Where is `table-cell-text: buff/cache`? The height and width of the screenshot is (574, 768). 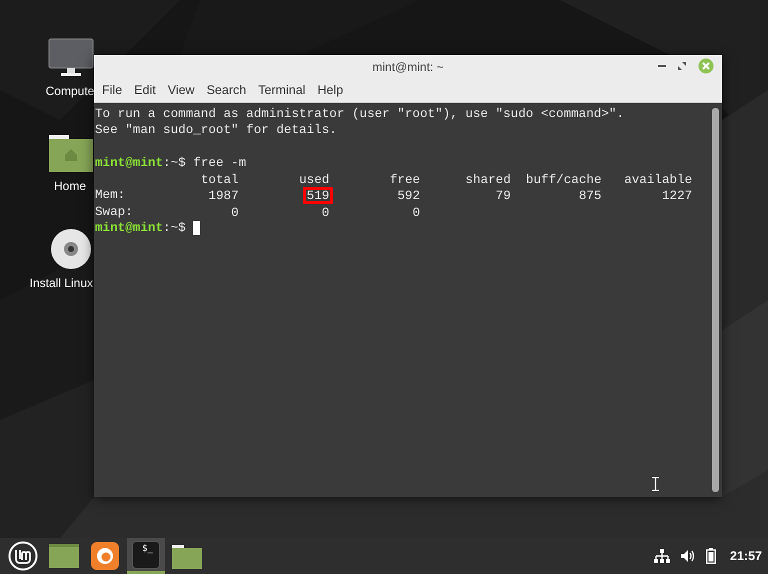
table-cell-text: buff/cache is located at coordinates (563, 180).